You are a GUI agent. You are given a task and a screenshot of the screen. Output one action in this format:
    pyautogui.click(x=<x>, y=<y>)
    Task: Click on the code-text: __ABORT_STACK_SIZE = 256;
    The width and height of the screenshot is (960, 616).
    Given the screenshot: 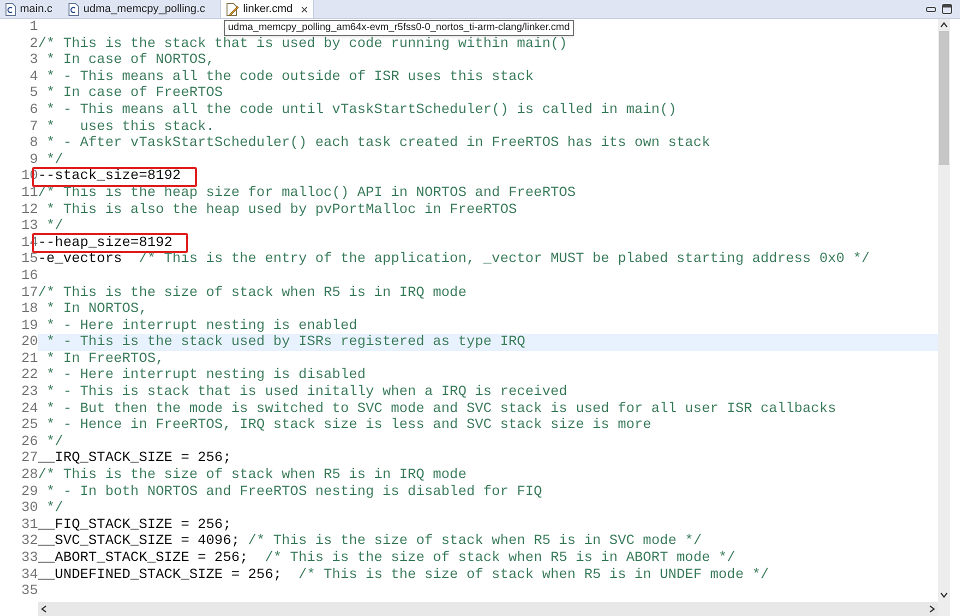 What is the action you would take?
    pyautogui.click(x=144, y=558)
    